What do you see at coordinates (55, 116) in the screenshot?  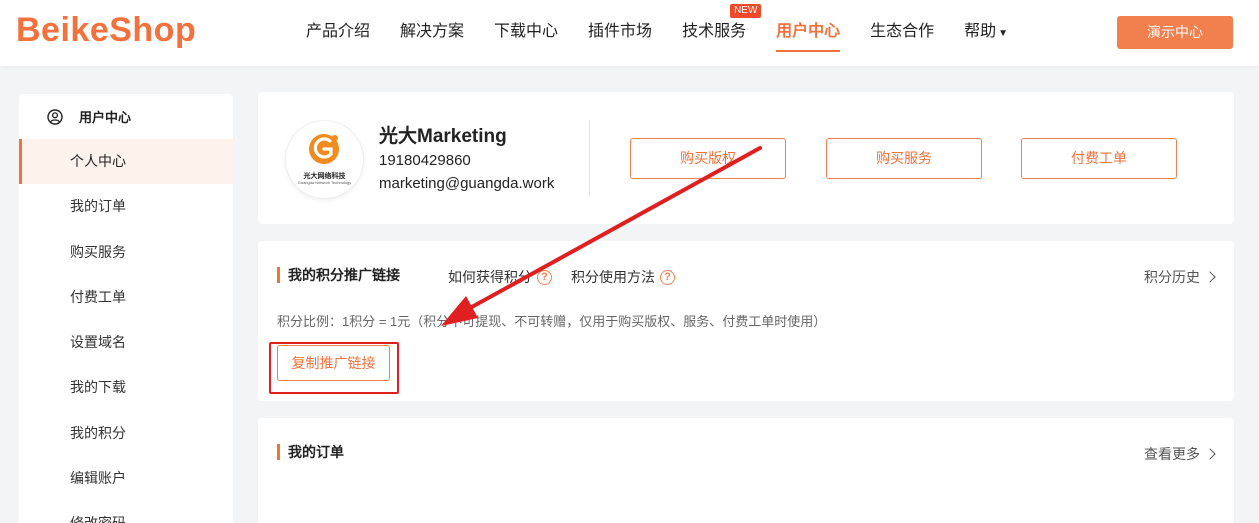 I see `user-icon` at bounding box center [55, 116].